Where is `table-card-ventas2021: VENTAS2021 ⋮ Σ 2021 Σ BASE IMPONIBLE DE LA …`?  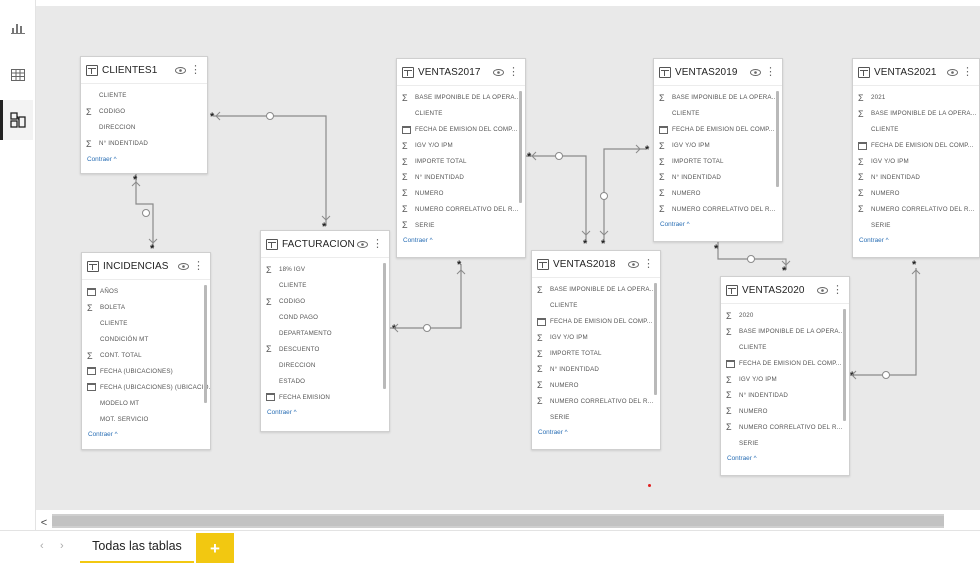
table-card-ventas2021: VENTAS2021 ⋮ Σ 2021 Σ BASE IMPONIBLE DE LA … is located at coordinates (916, 158).